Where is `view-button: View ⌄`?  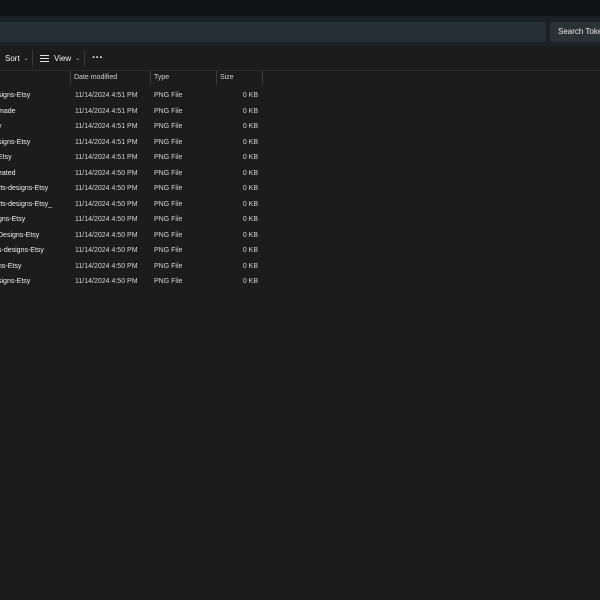 view-button: View ⌄ is located at coordinates (60, 58).